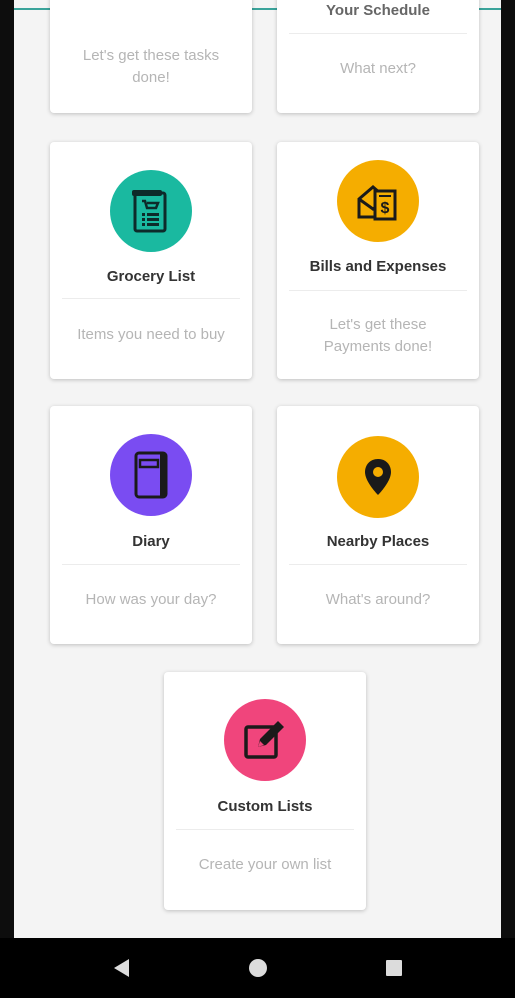 This screenshot has width=515, height=998. I want to click on recents-icon, so click(394, 968).